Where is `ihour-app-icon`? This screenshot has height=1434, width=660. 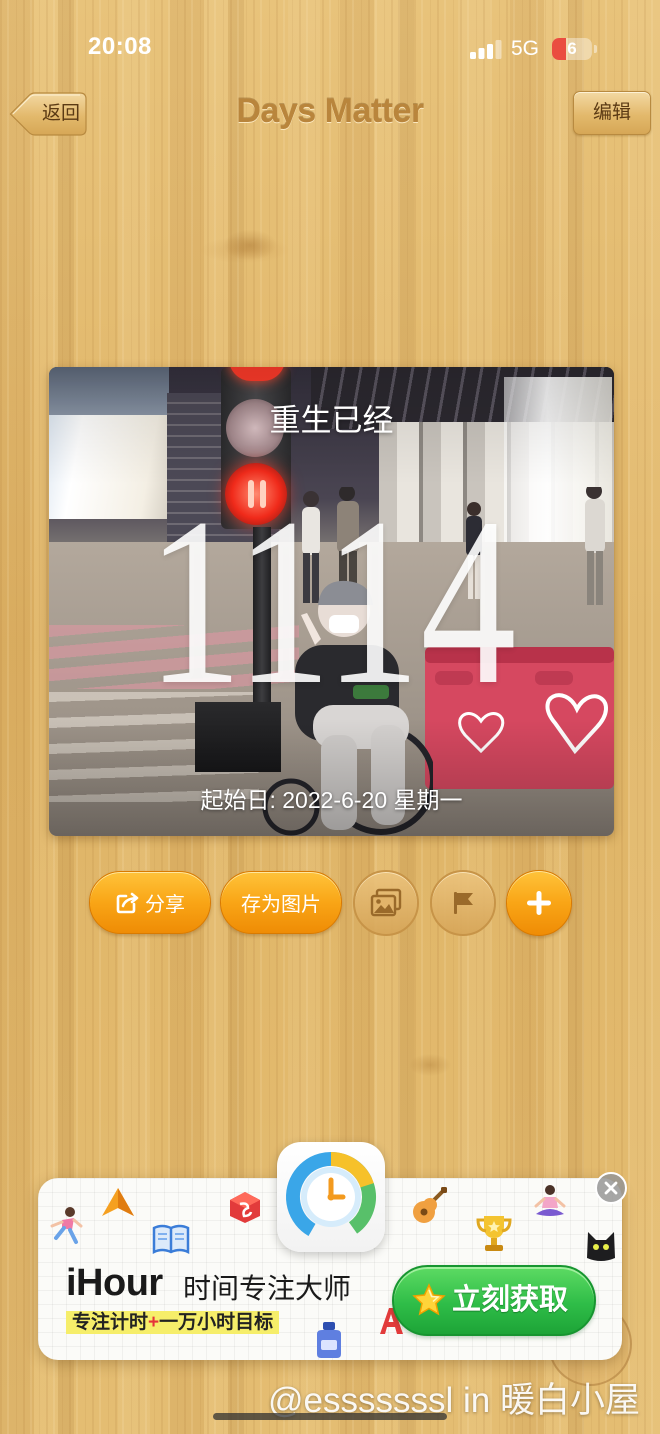
ihour-app-icon is located at coordinates (331, 1197).